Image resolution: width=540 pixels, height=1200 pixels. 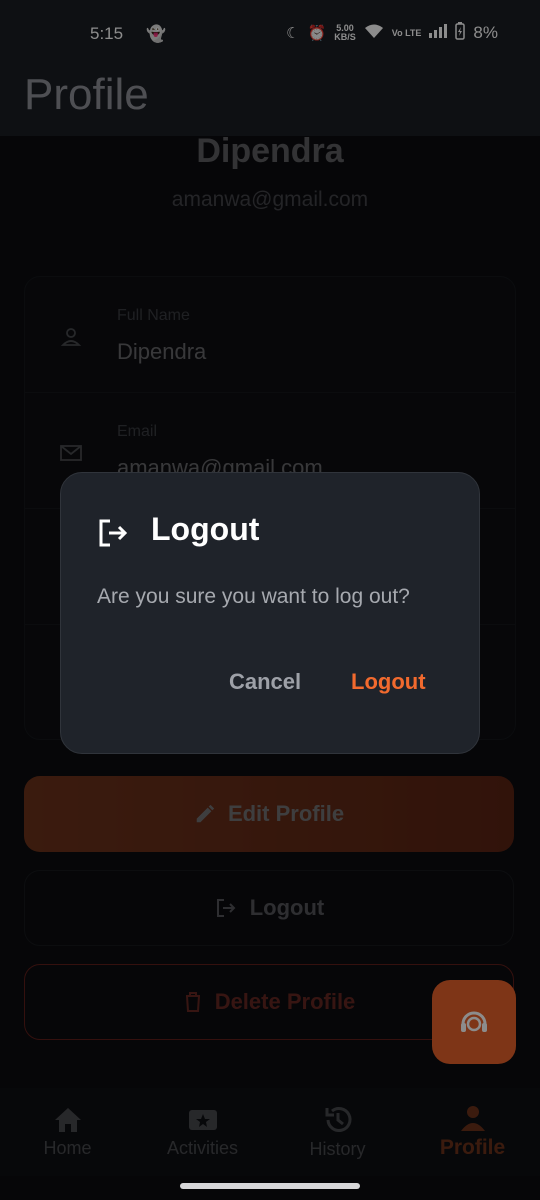 I want to click on confirm-logout-button: Logout, so click(x=388, y=682).